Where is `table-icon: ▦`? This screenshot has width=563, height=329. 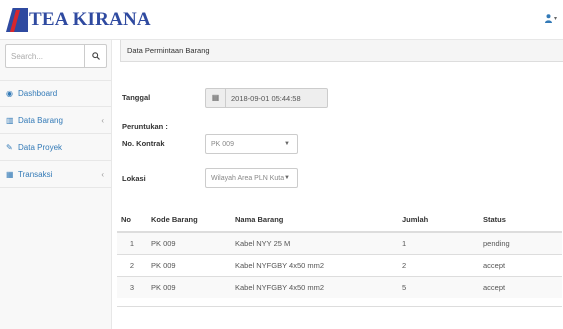
table-icon: ▦ is located at coordinates (10, 174).